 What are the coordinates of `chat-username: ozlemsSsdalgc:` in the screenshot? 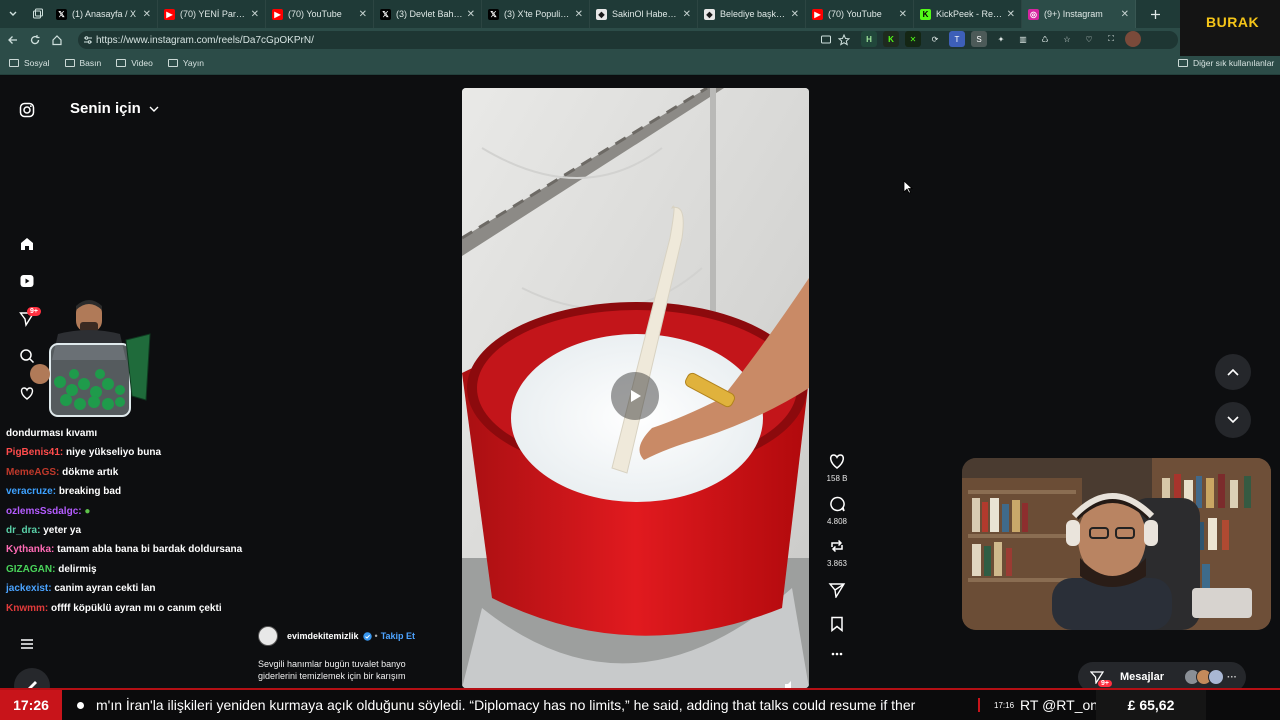 It's located at (44, 511).